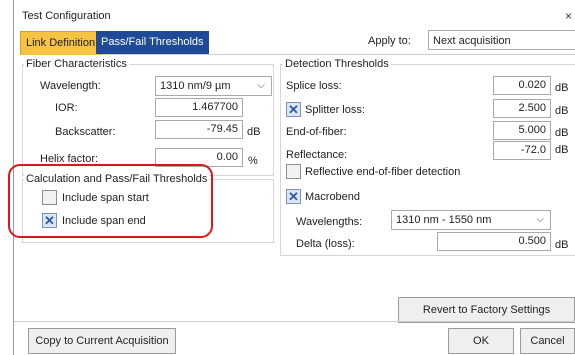 This screenshot has height=355, width=575. I want to click on backscatter-unit: dB, so click(254, 132).